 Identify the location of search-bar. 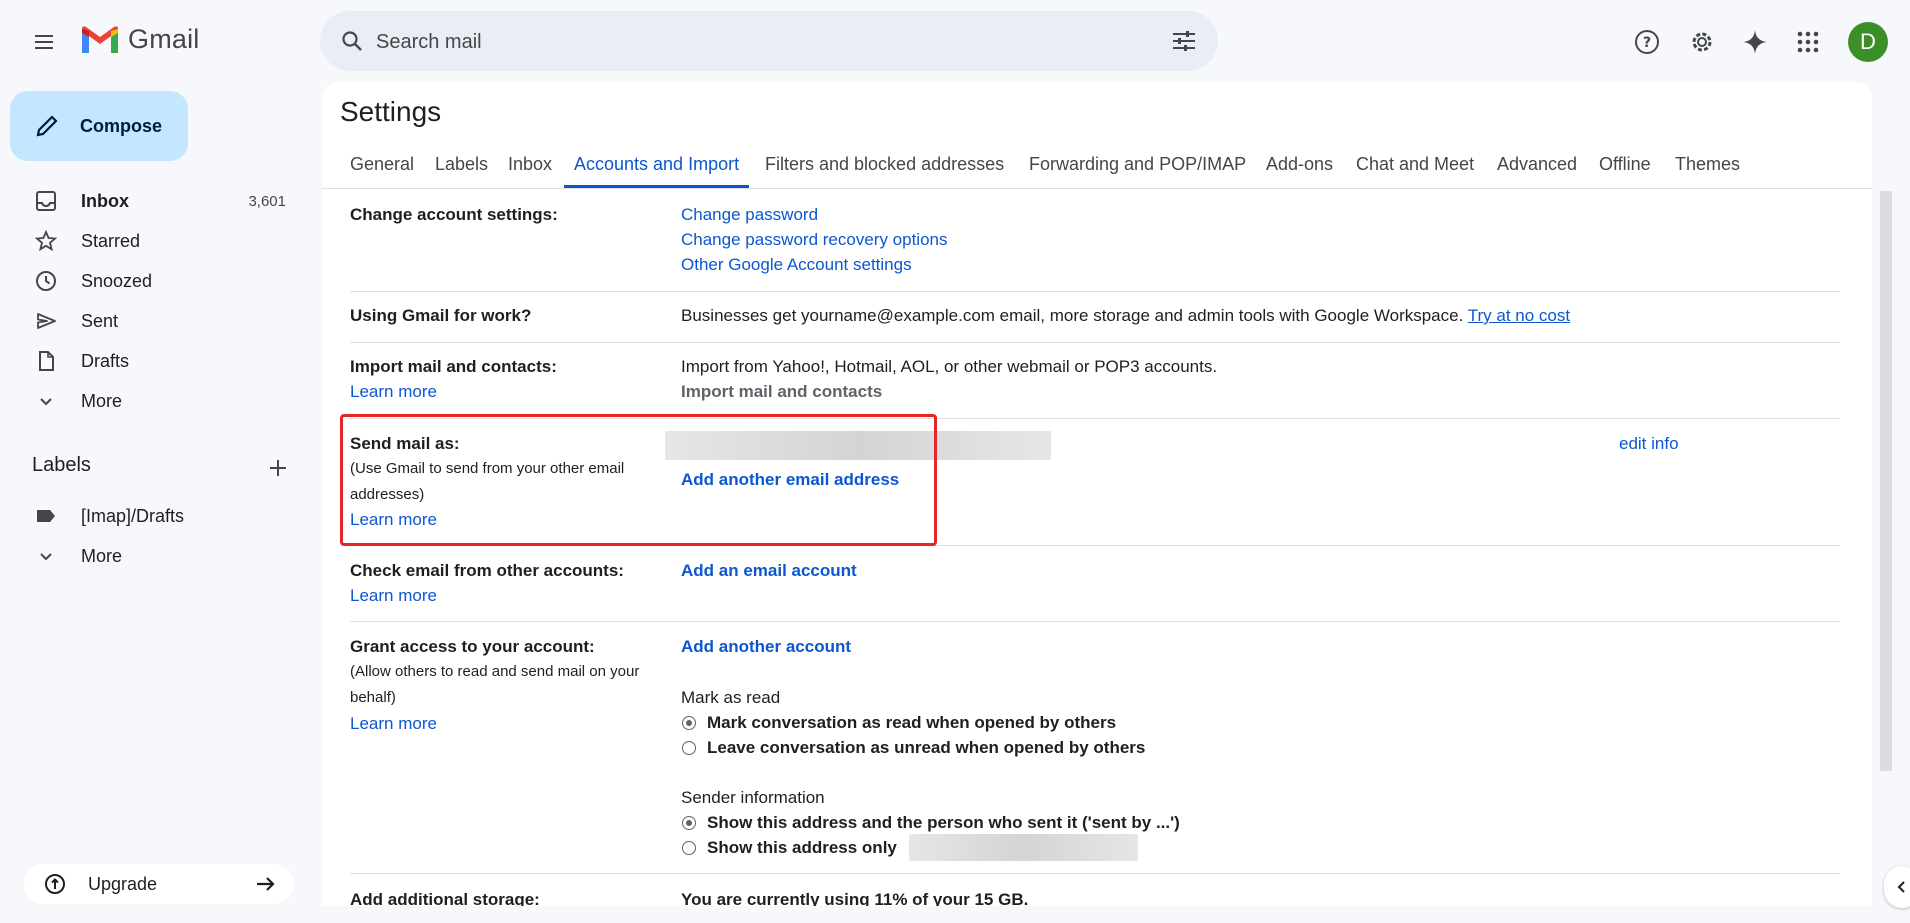
(769, 41).